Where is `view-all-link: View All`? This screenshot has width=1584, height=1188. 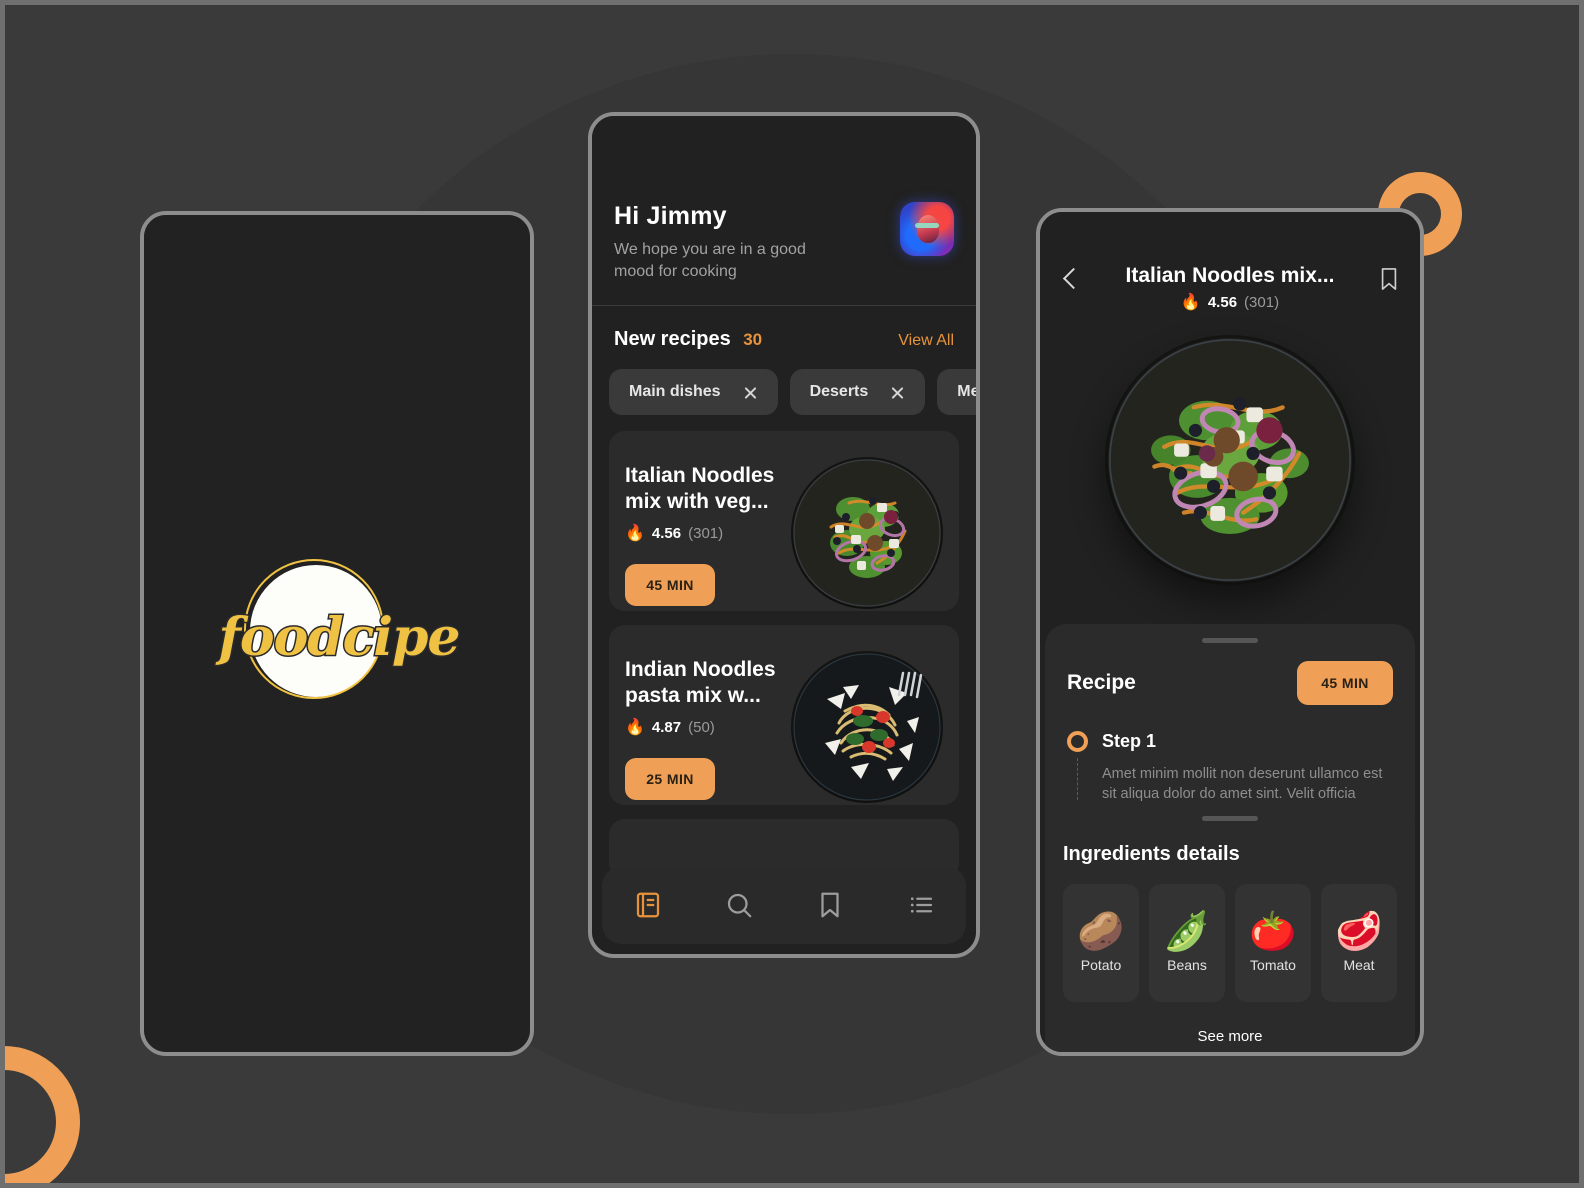
view-all-link: View All is located at coordinates (926, 341).